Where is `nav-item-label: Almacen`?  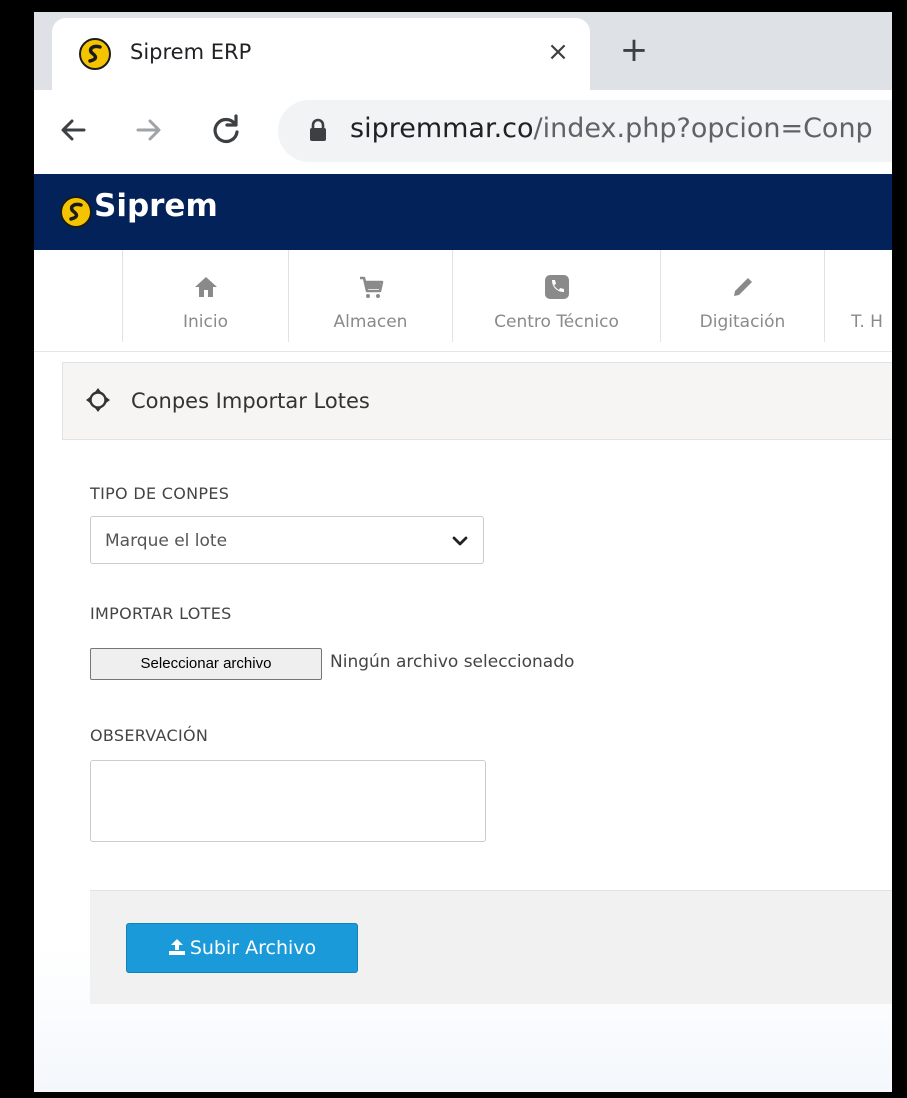 nav-item-label: Almacen is located at coordinates (370, 322).